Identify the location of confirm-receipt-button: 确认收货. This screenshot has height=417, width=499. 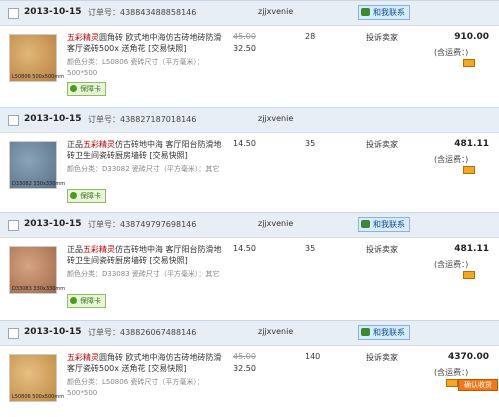
(478, 385).